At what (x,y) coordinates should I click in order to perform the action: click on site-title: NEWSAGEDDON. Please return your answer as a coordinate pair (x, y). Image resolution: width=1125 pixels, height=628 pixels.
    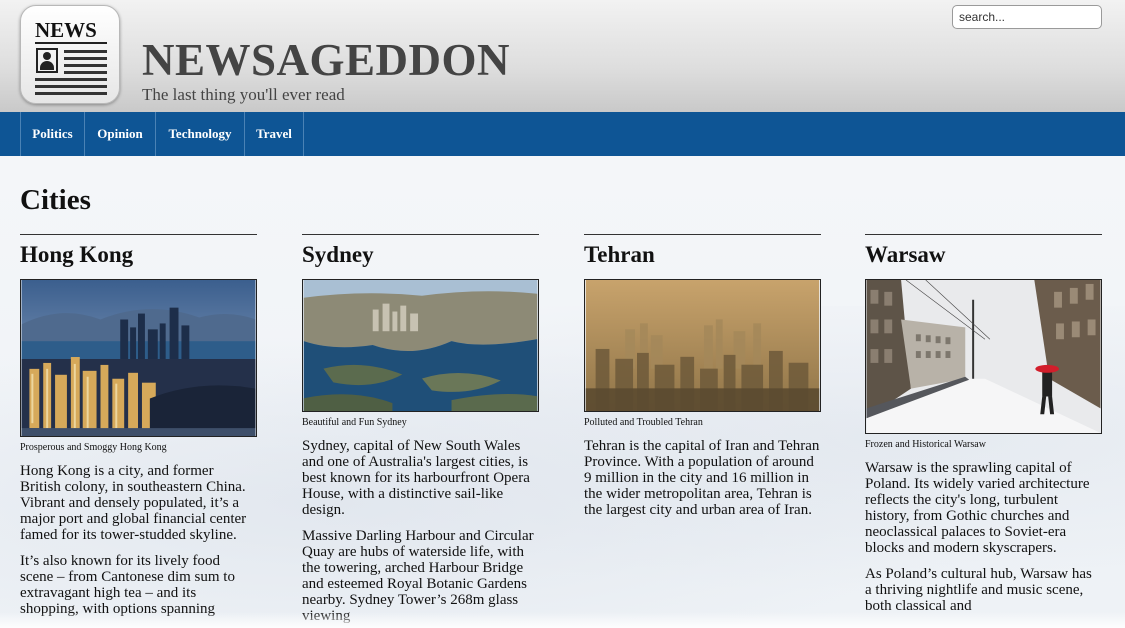
    Looking at the image, I should click on (326, 60).